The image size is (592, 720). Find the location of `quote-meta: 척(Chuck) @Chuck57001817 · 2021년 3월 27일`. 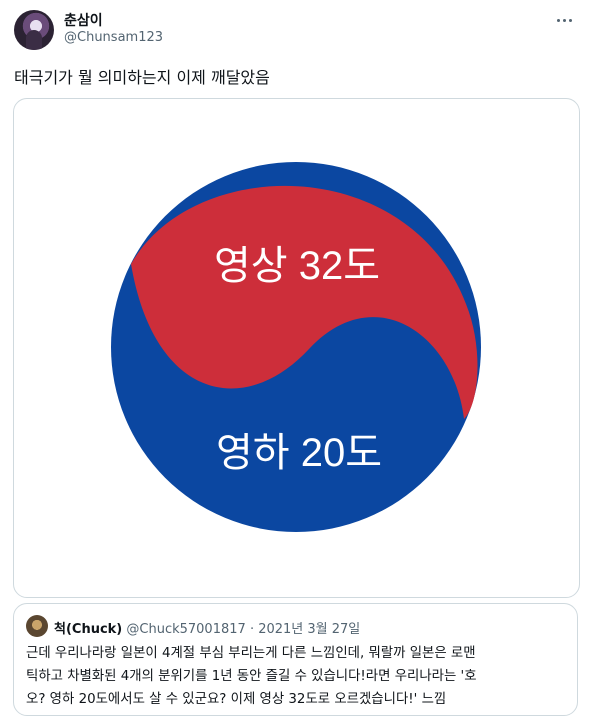

quote-meta: 척(Chuck) @Chuck57001817 · 2021년 3월 27일 is located at coordinates (207, 627).